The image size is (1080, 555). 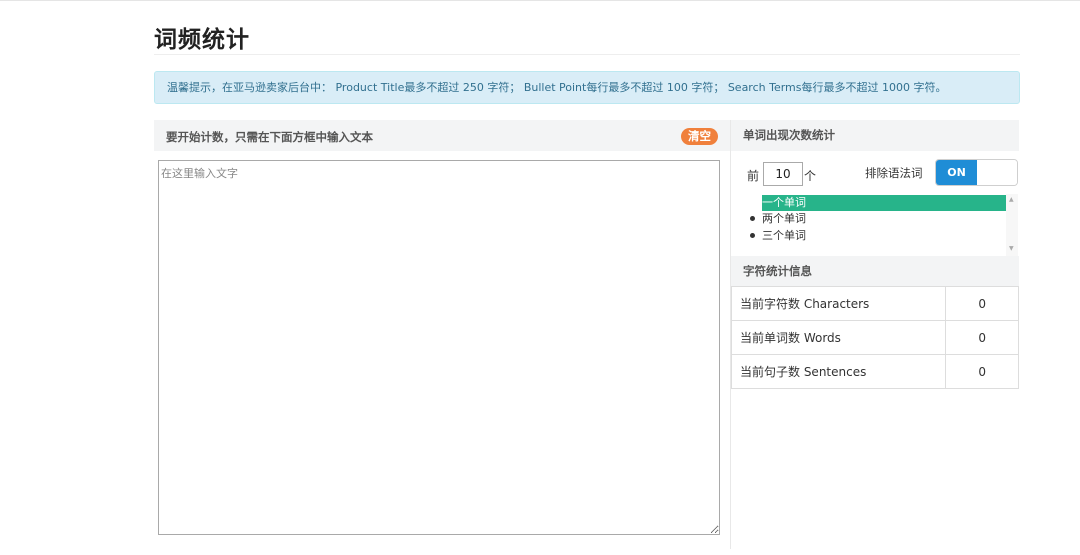 I want to click on exclude-grammar-toggle: ON, so click(x=976, y=172).